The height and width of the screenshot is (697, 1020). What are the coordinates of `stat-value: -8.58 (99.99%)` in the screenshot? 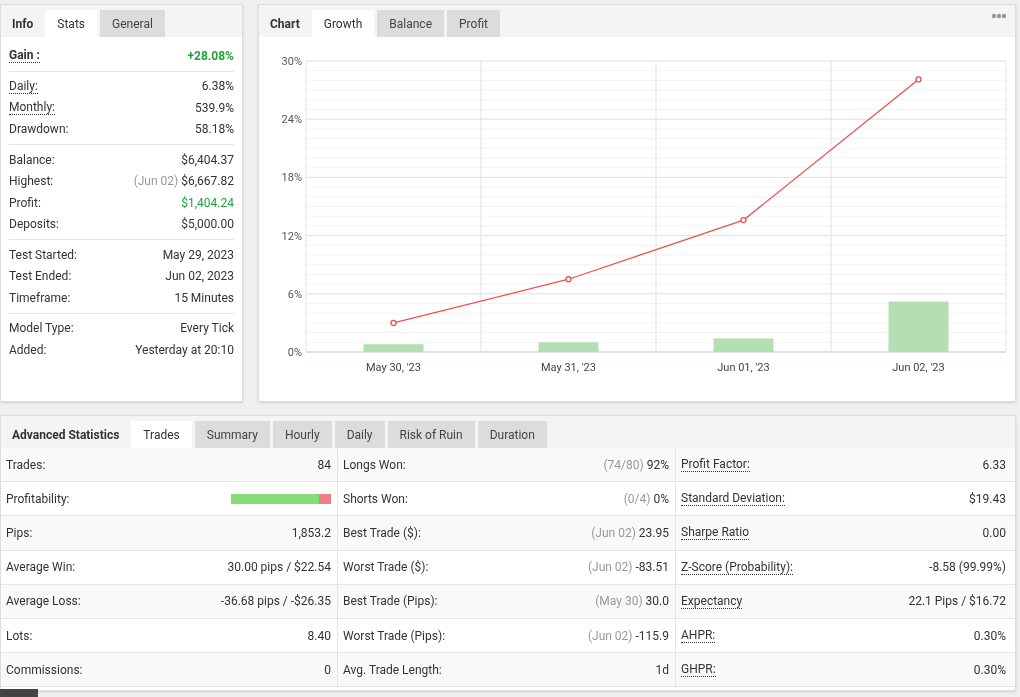 It's located at (967, 568).